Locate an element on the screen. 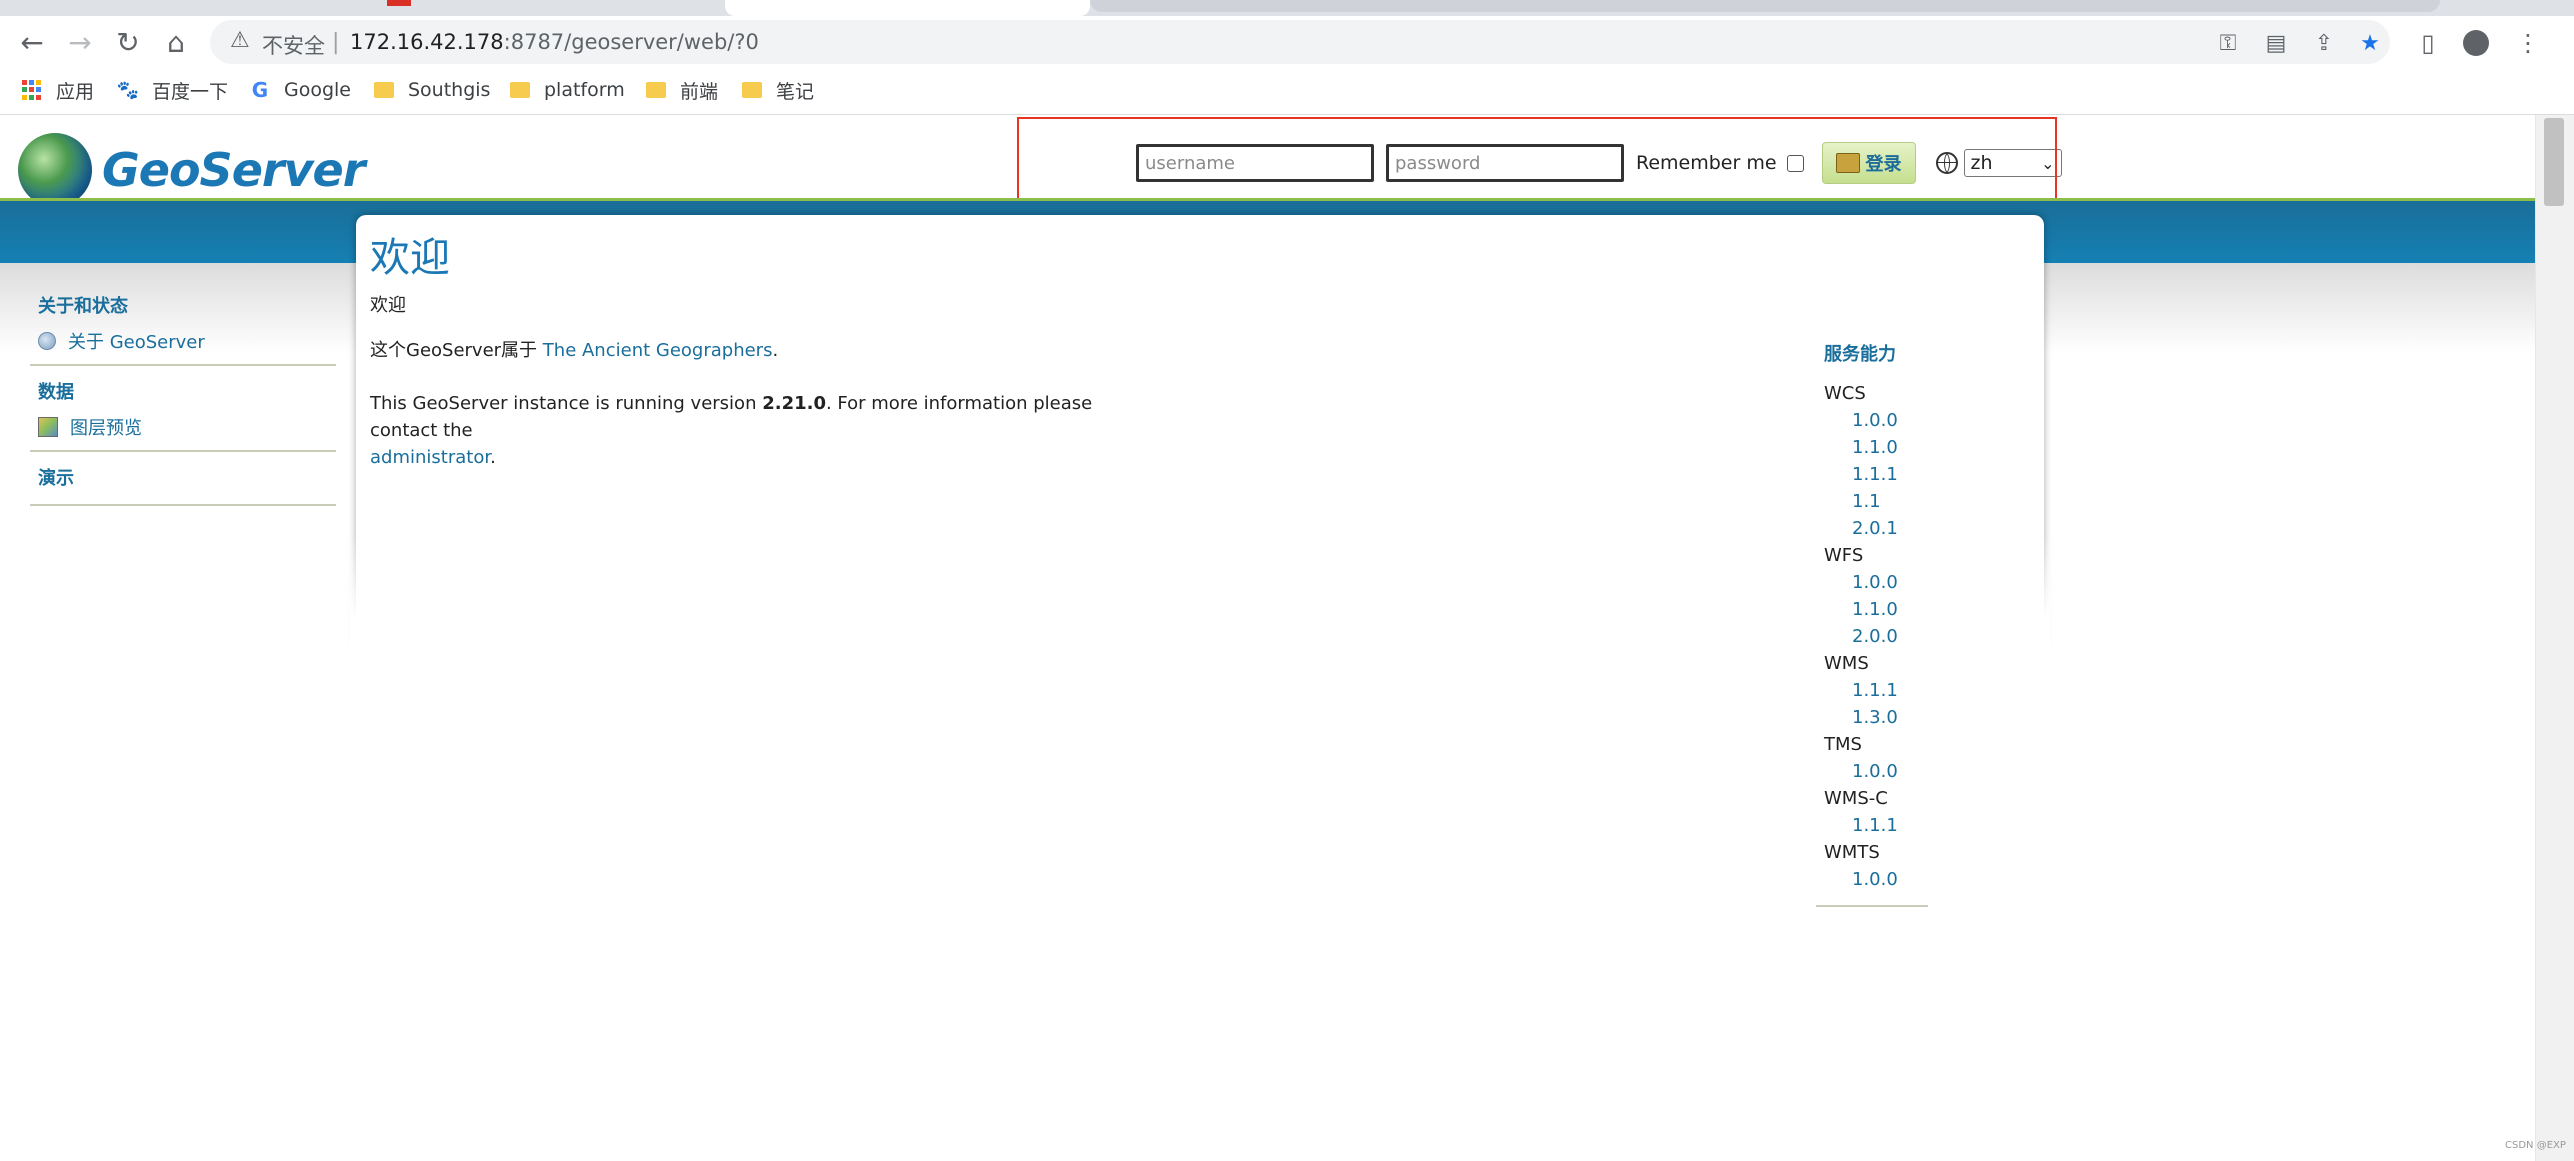 The image size is (2574, 1161). security-label: 不安全 is located at coordinates (293, 46).